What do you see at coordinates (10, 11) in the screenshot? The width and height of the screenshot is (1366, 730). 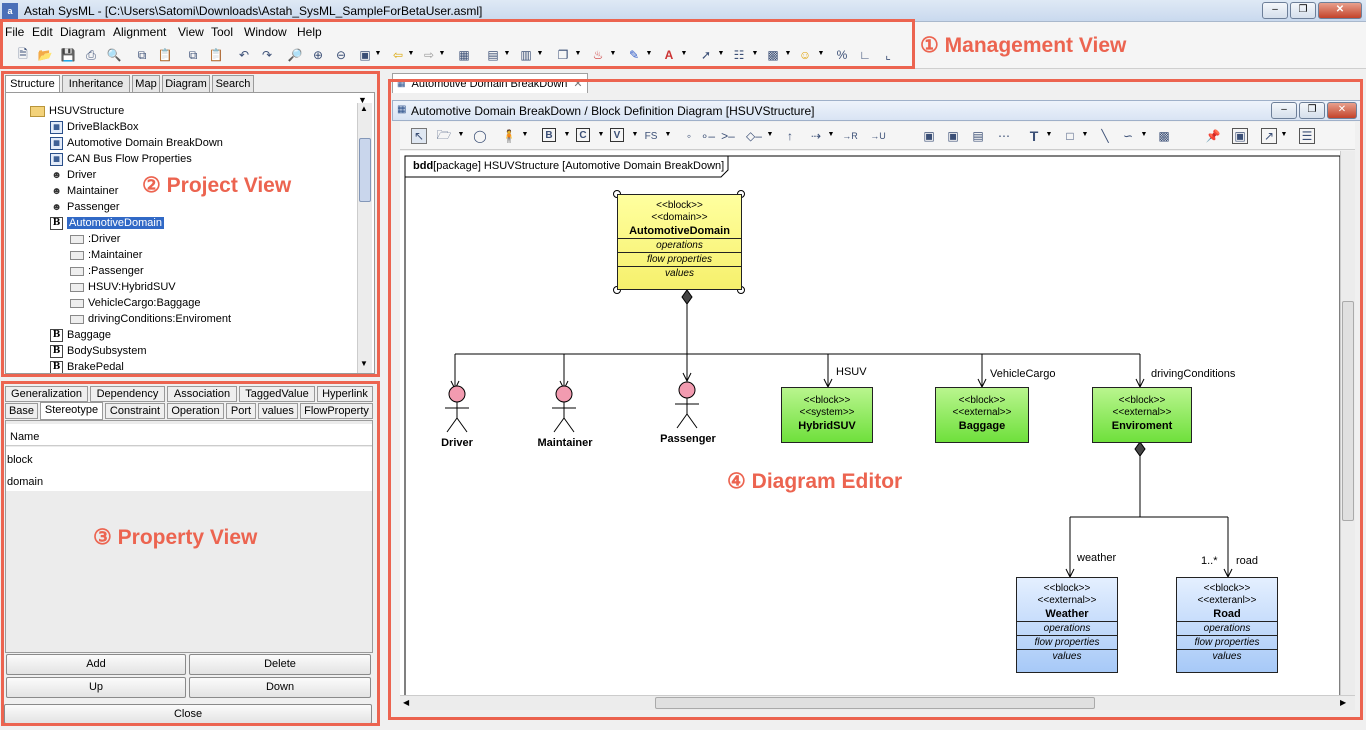 I see `app-icon: a` at bounding box center [10, 11].